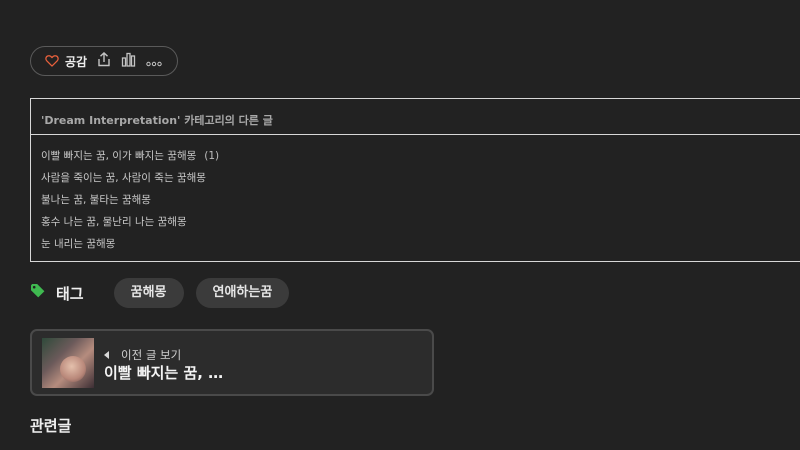  What do you see at coordinates (52, 61) in the screenshot?
I see `heart-icon` at bounding box center [52, 61].